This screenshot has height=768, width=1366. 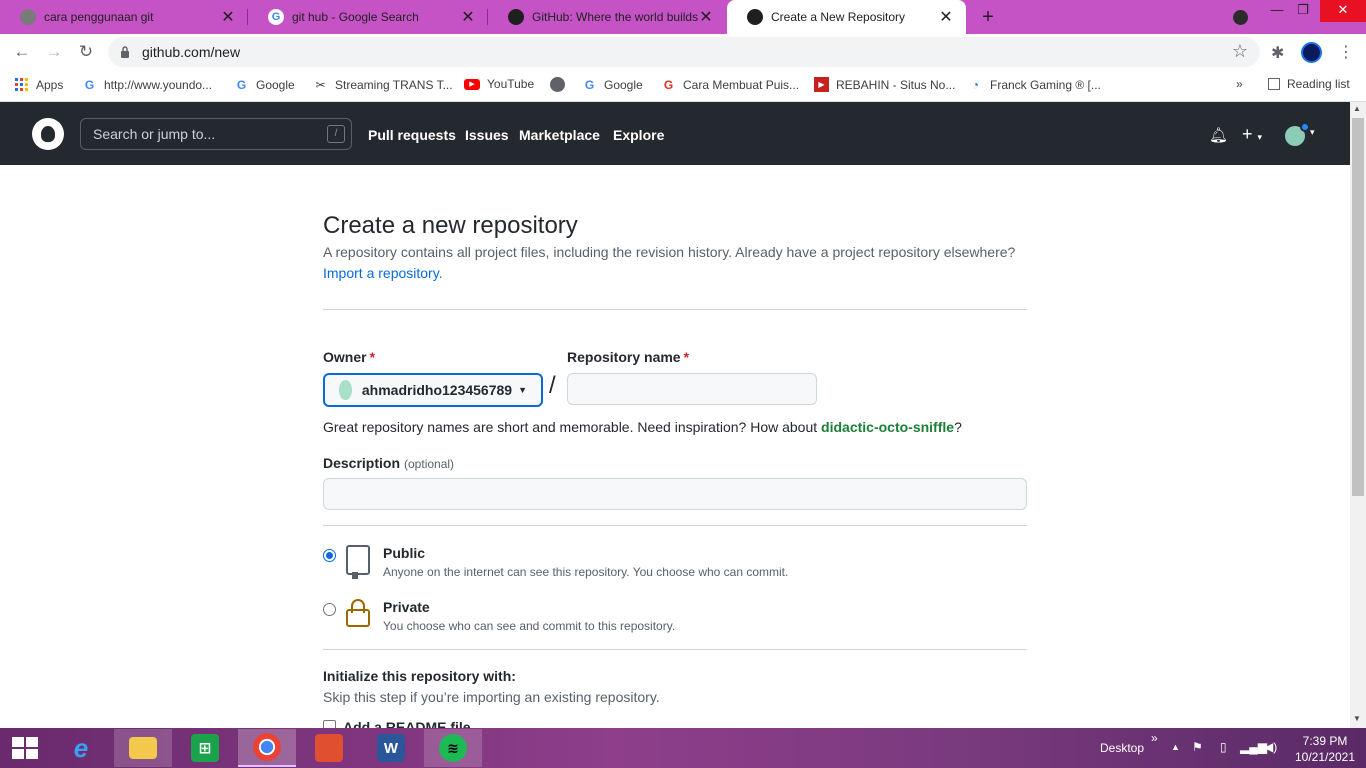 What do you see at coordinates (267, 748) in the screenshot?
I see `google-chrome-icon` at bounding box center [267, 748].